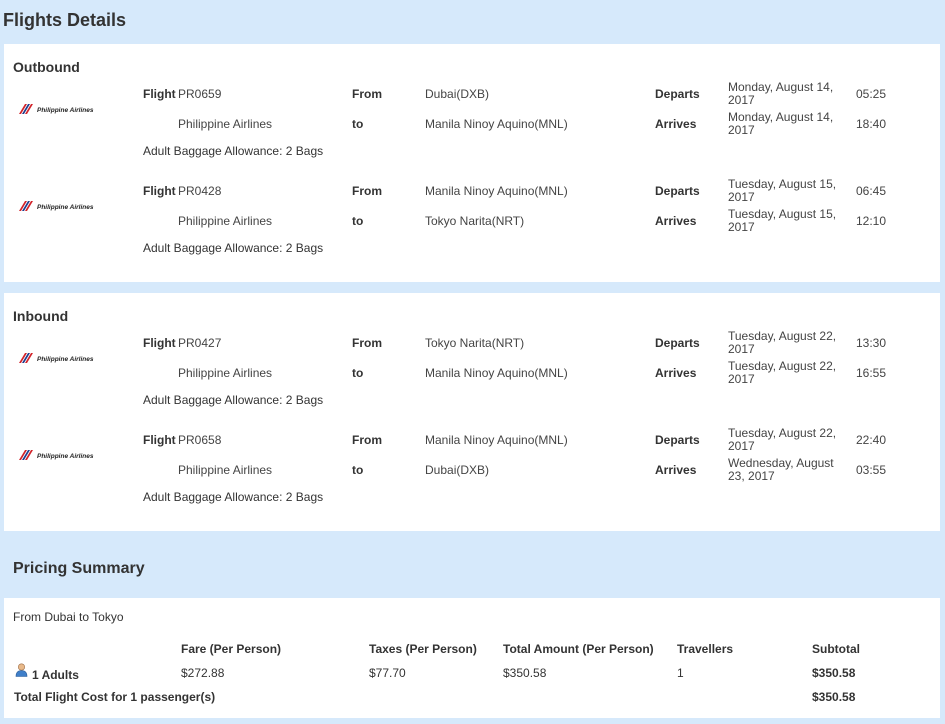  I want to click on user-icon, so click(21, 670).